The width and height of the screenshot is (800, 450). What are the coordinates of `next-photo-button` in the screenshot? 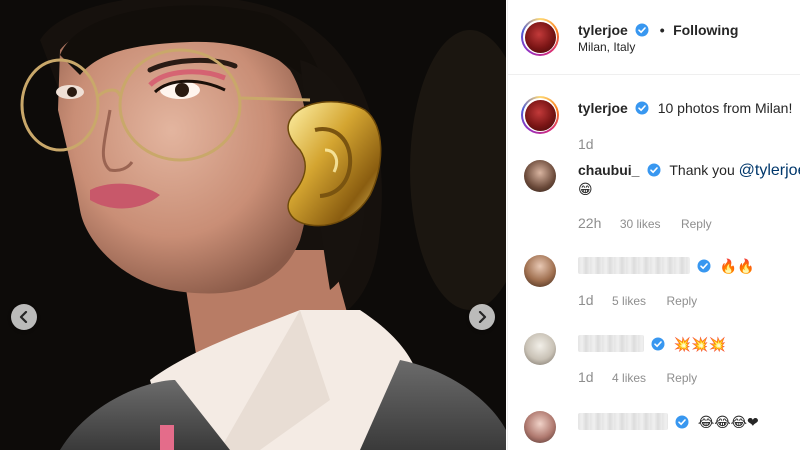 It's located at (482, 317).